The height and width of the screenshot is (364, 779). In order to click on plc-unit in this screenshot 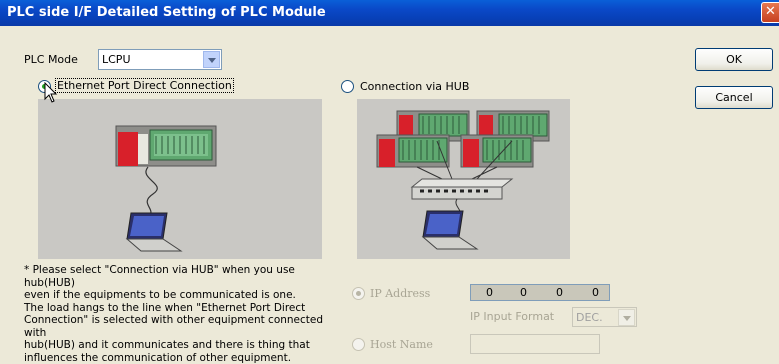, I will do `click(166, 146)`.